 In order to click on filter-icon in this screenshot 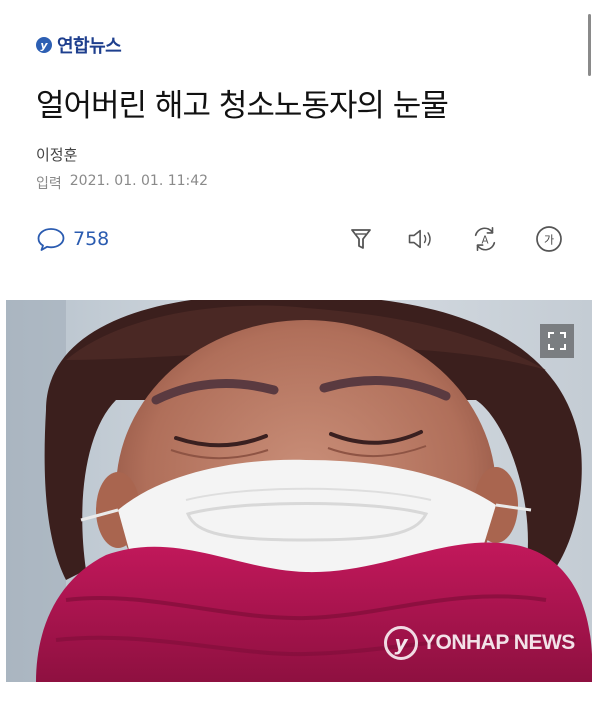, I will do `click(361, 239)`.